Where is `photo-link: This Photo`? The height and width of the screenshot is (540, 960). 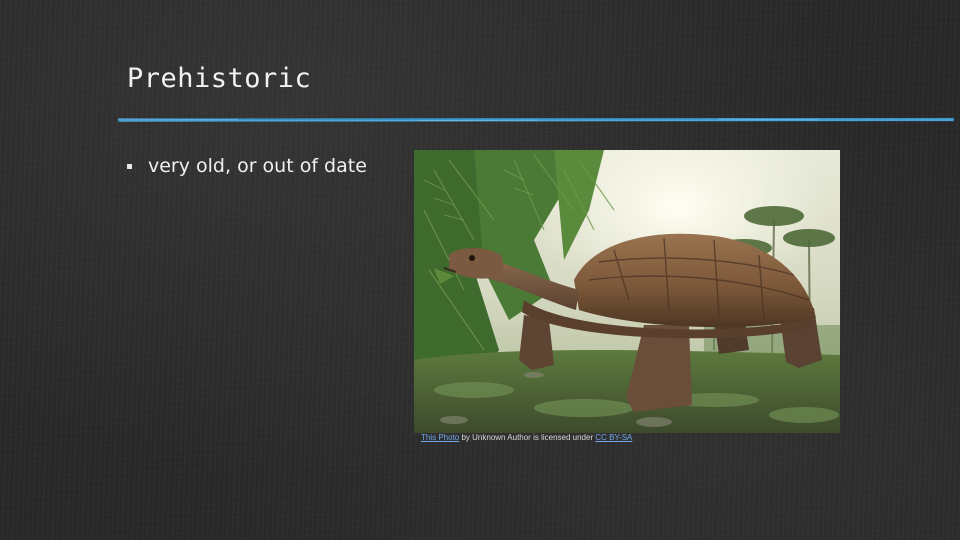 photo-link: This Photo is located at coordinates (440, 437).